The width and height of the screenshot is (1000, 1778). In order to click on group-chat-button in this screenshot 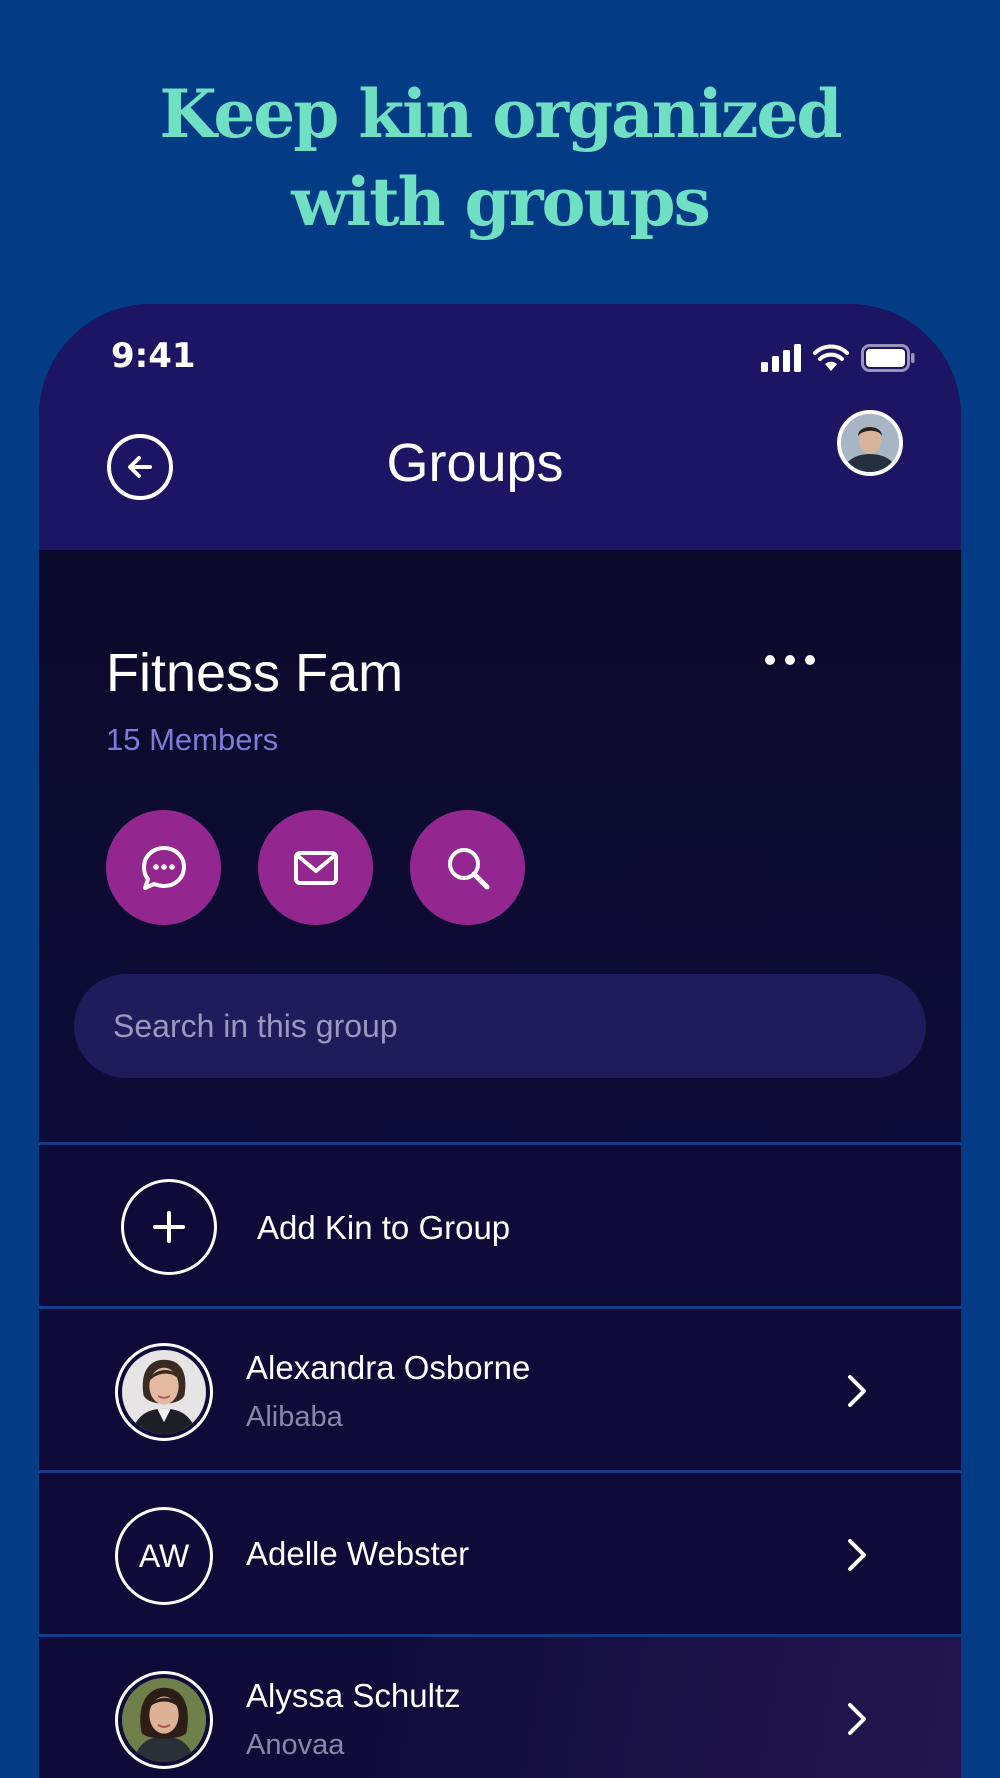, I will do `click(163, 867)`.